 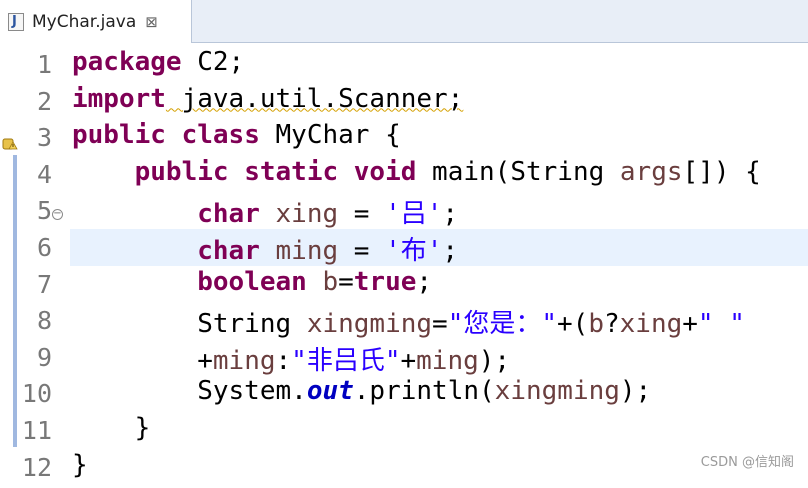 I want to click on code-token: +(, so click(x=573, y=324).